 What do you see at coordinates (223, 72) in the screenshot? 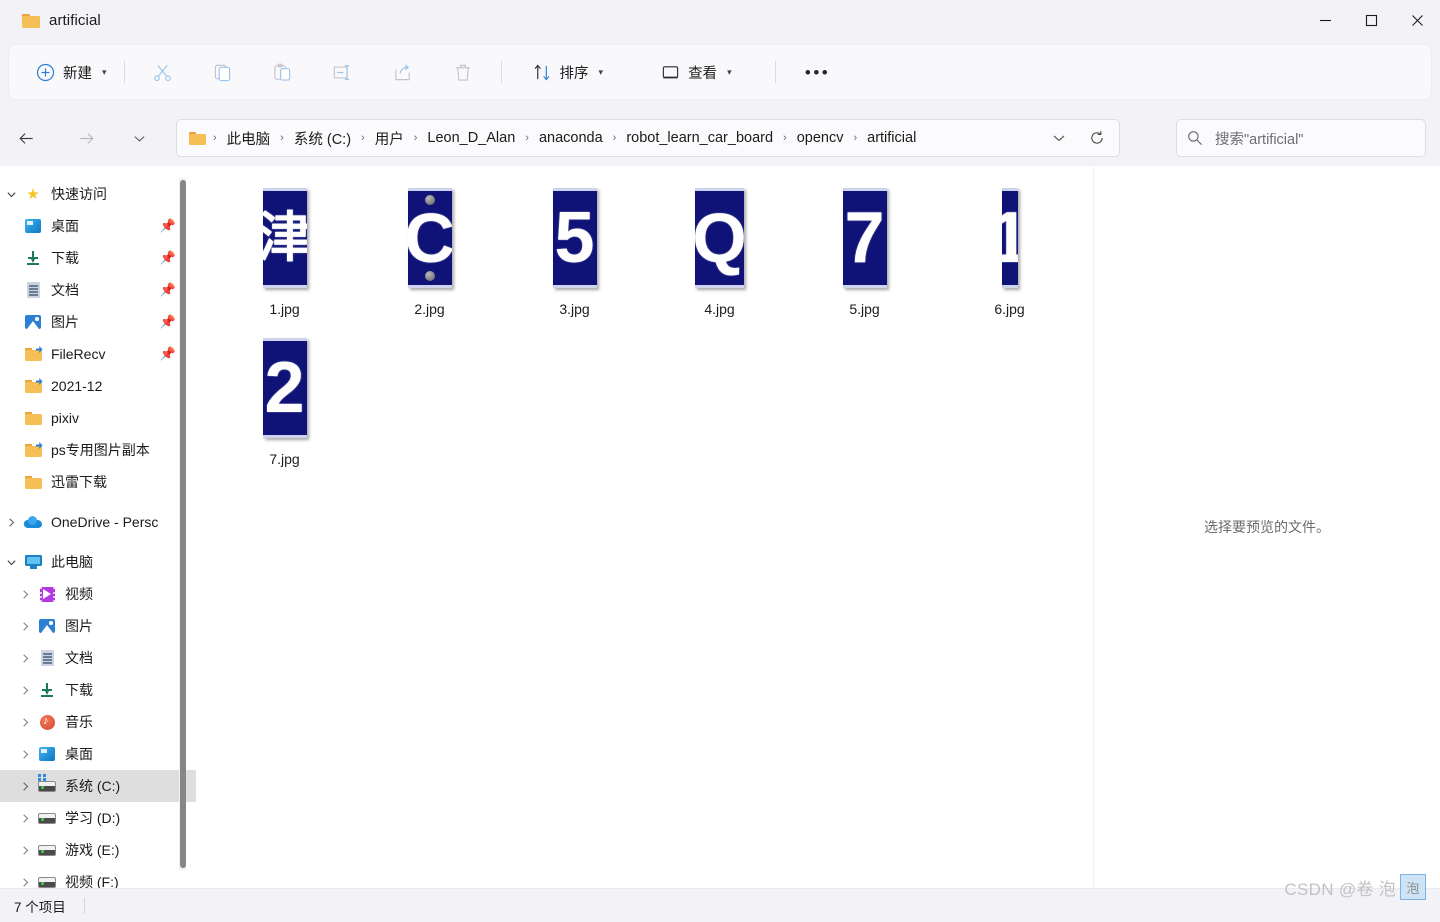
I see `copy-button` at bounding box center [223, 72].